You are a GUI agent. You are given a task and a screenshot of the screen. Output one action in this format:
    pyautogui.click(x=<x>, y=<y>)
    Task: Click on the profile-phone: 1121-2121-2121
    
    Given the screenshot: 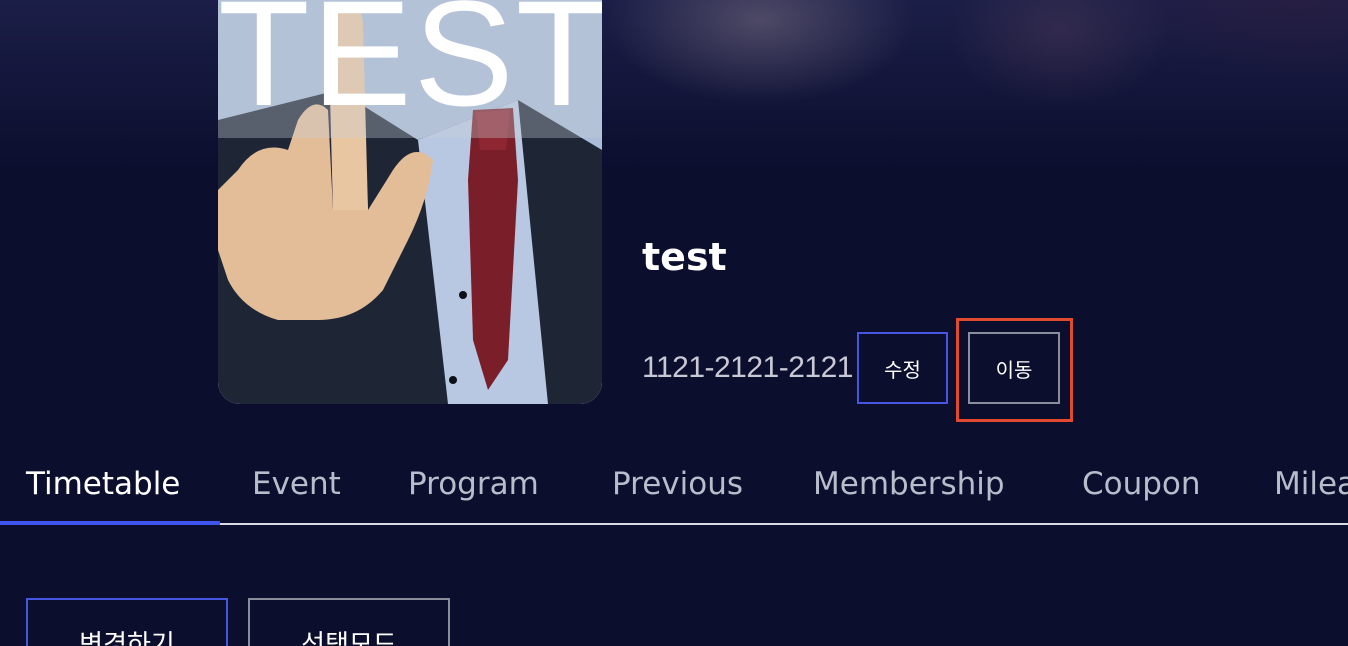 What is the action you would take?
    pyautogui.click(x=747, y=367)
    